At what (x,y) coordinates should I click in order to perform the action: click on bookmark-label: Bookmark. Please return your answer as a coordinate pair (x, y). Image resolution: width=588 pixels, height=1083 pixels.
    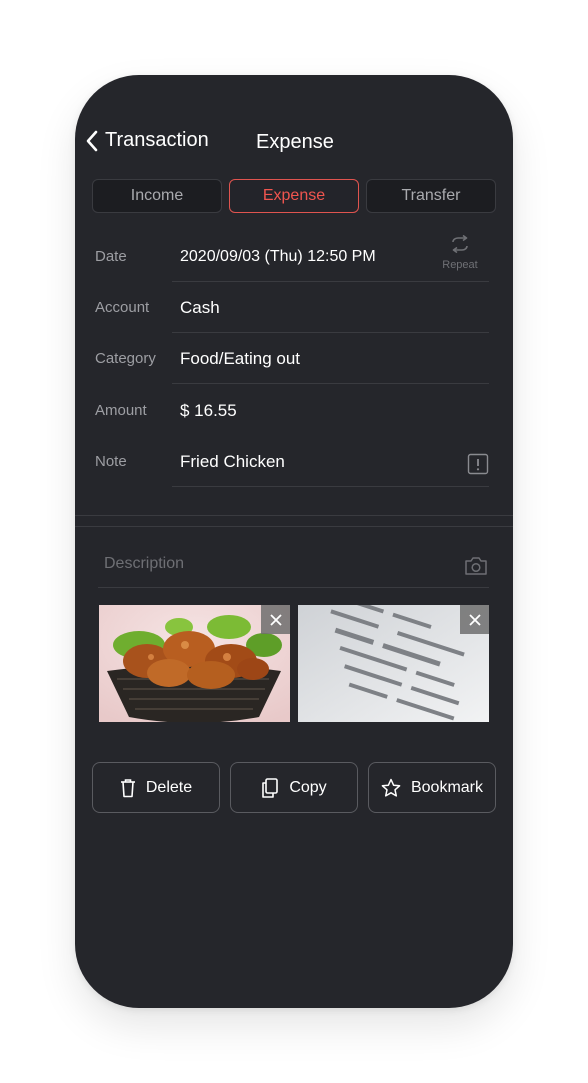
    Looking at the image, I should click on (447, 787).